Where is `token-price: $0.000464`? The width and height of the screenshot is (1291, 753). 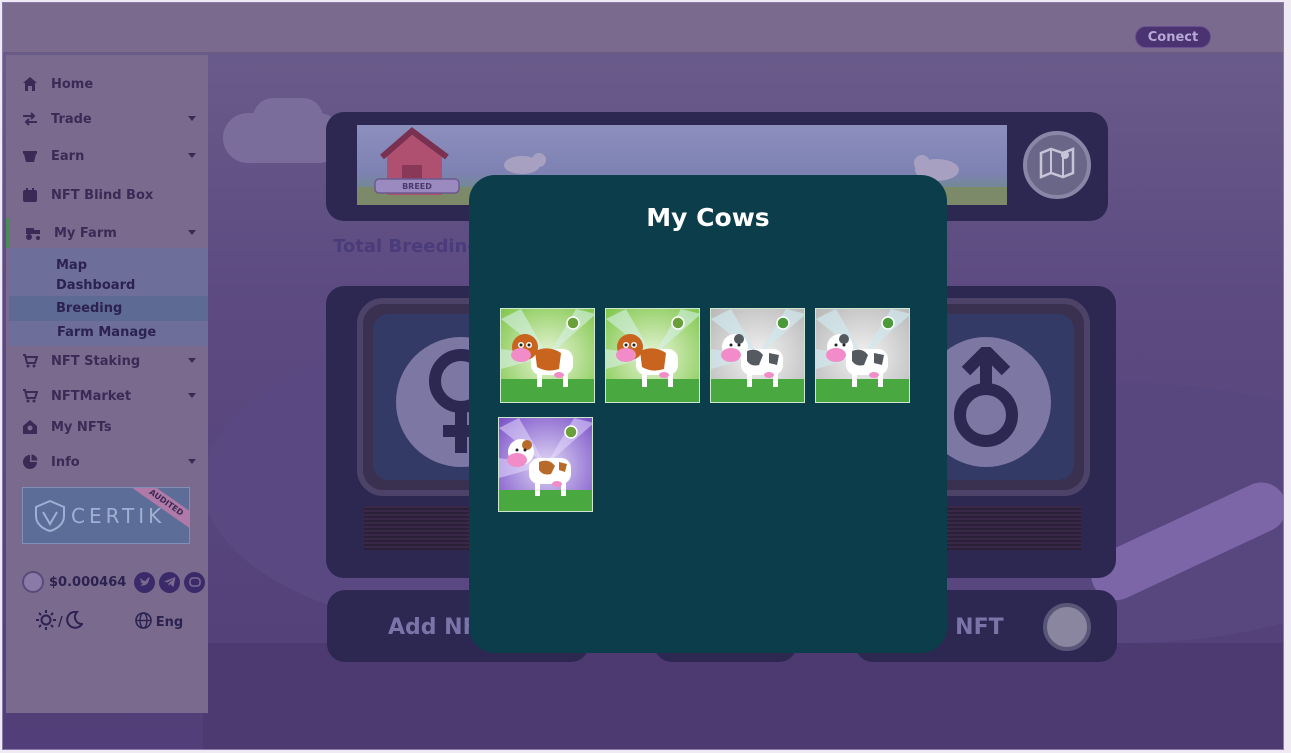 token-price: $0.000464 is located at coordinates (88, 582).